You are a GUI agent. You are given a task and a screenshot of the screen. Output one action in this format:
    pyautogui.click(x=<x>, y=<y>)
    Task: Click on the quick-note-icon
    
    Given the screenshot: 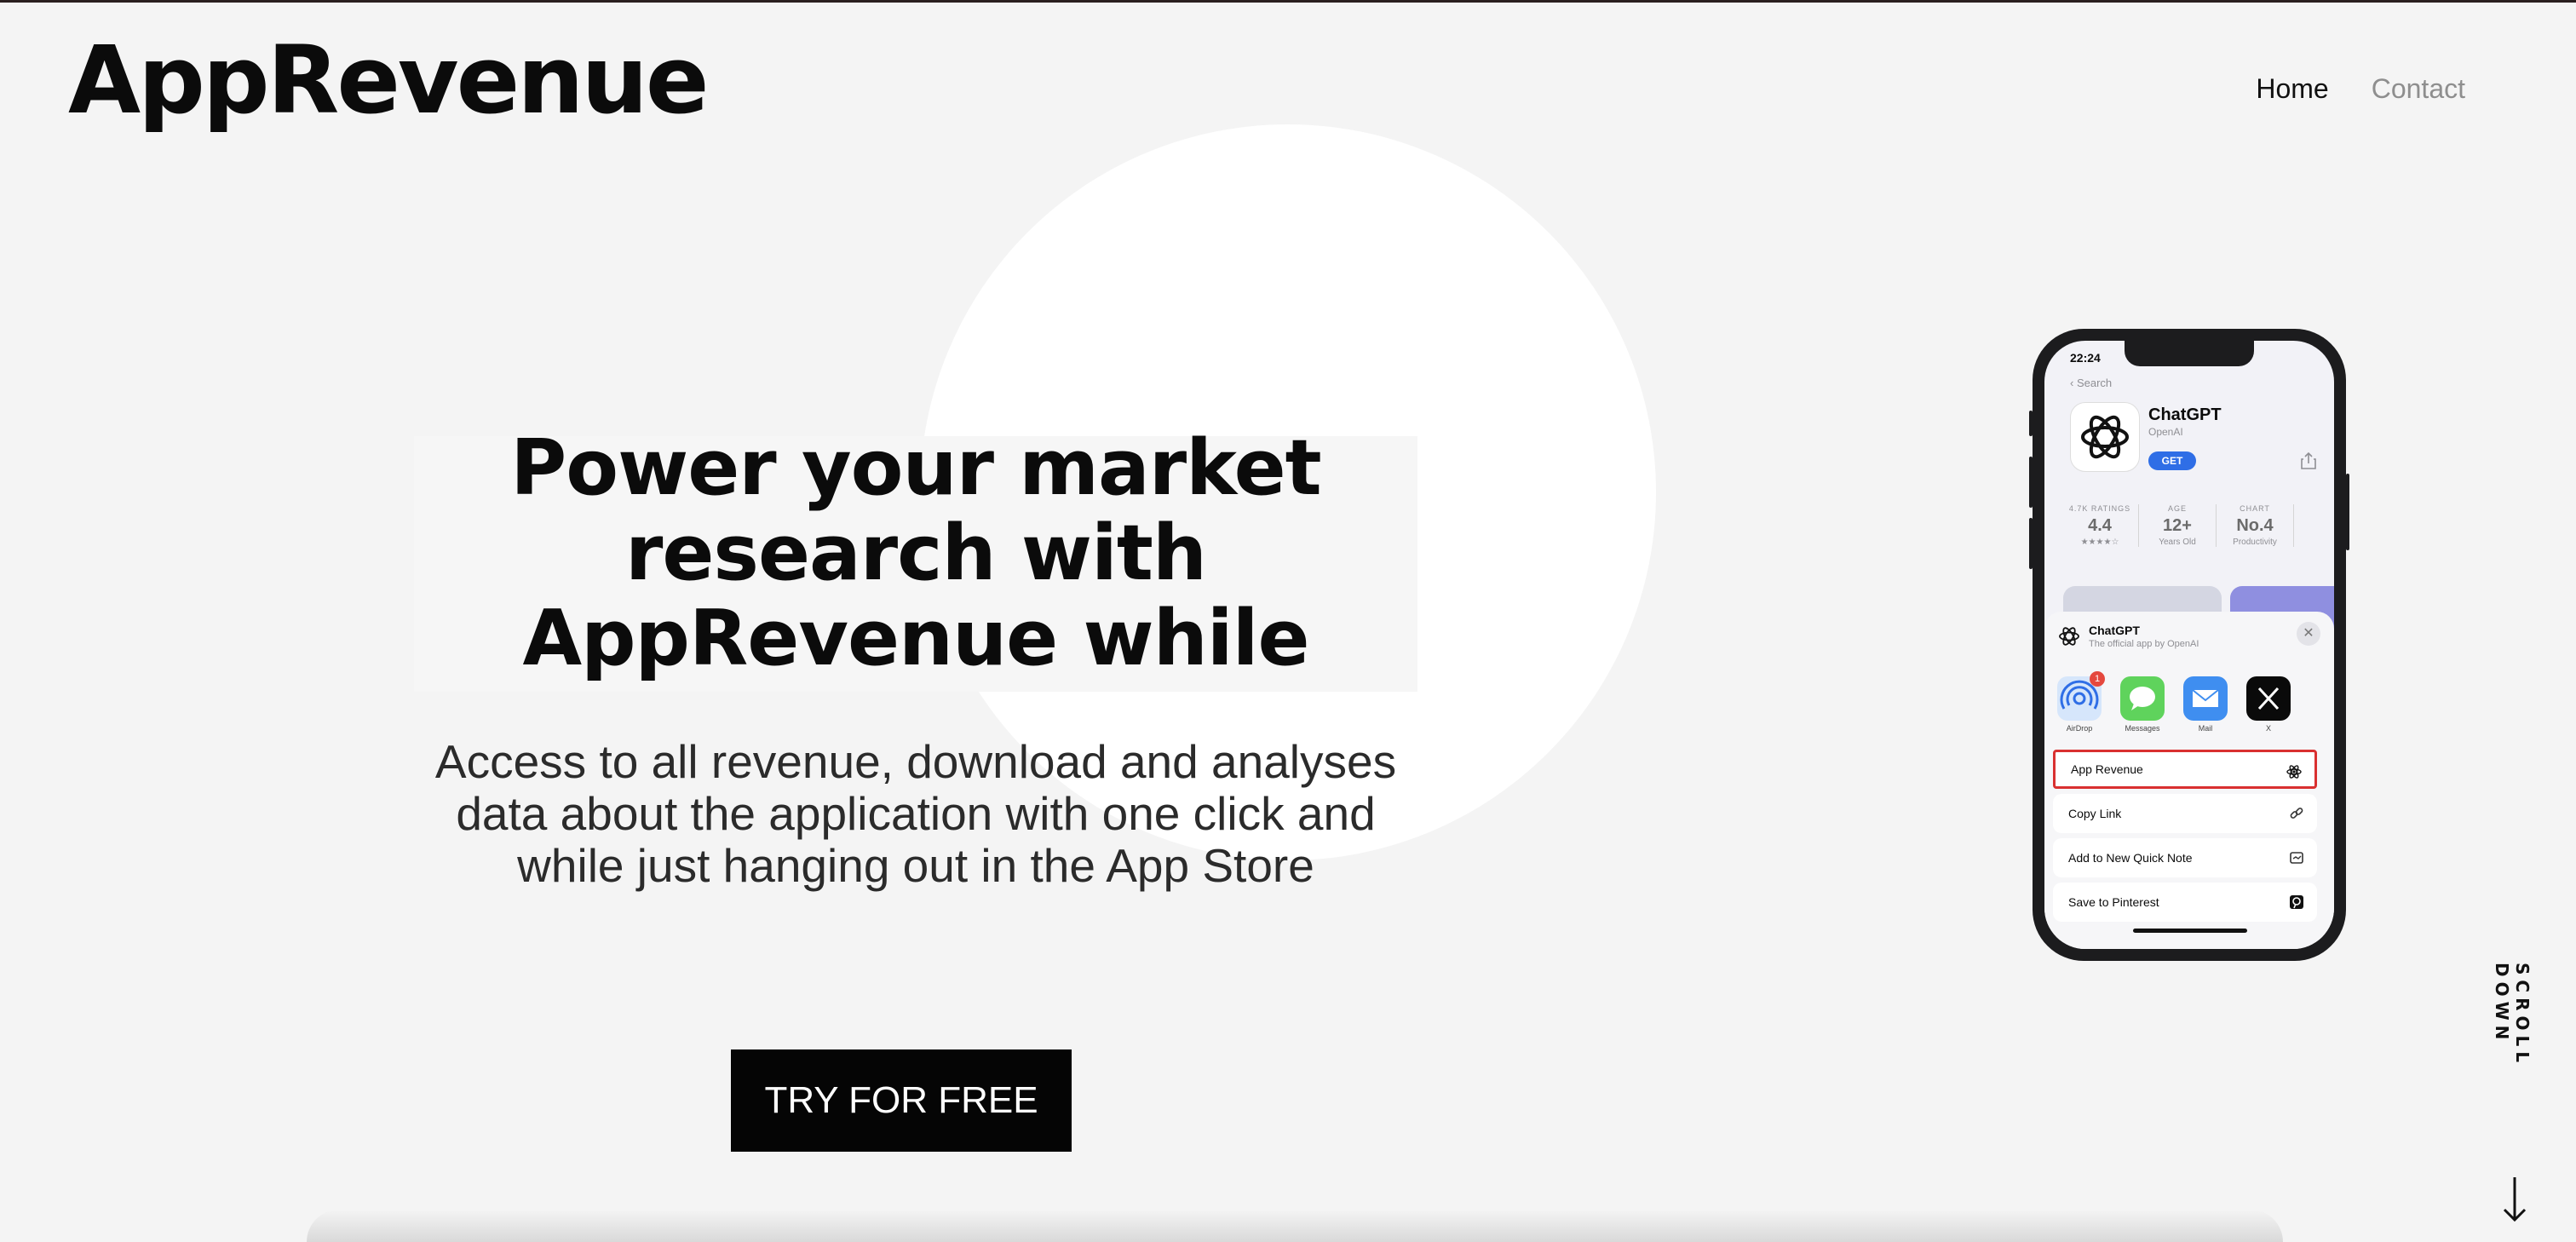 What is the action you would take?
    pyautogui.click(x=2297, y=858)
    